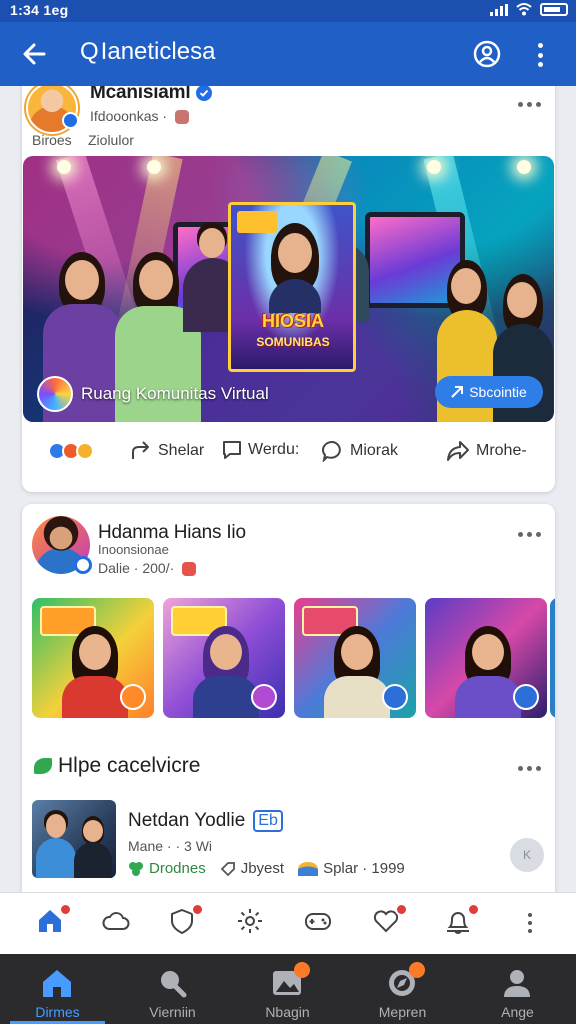 Image resolution: width=576 pixels, height=1024 pixels. I want to click on author-name: Hdanma Hians Iio, so click(172, 533).